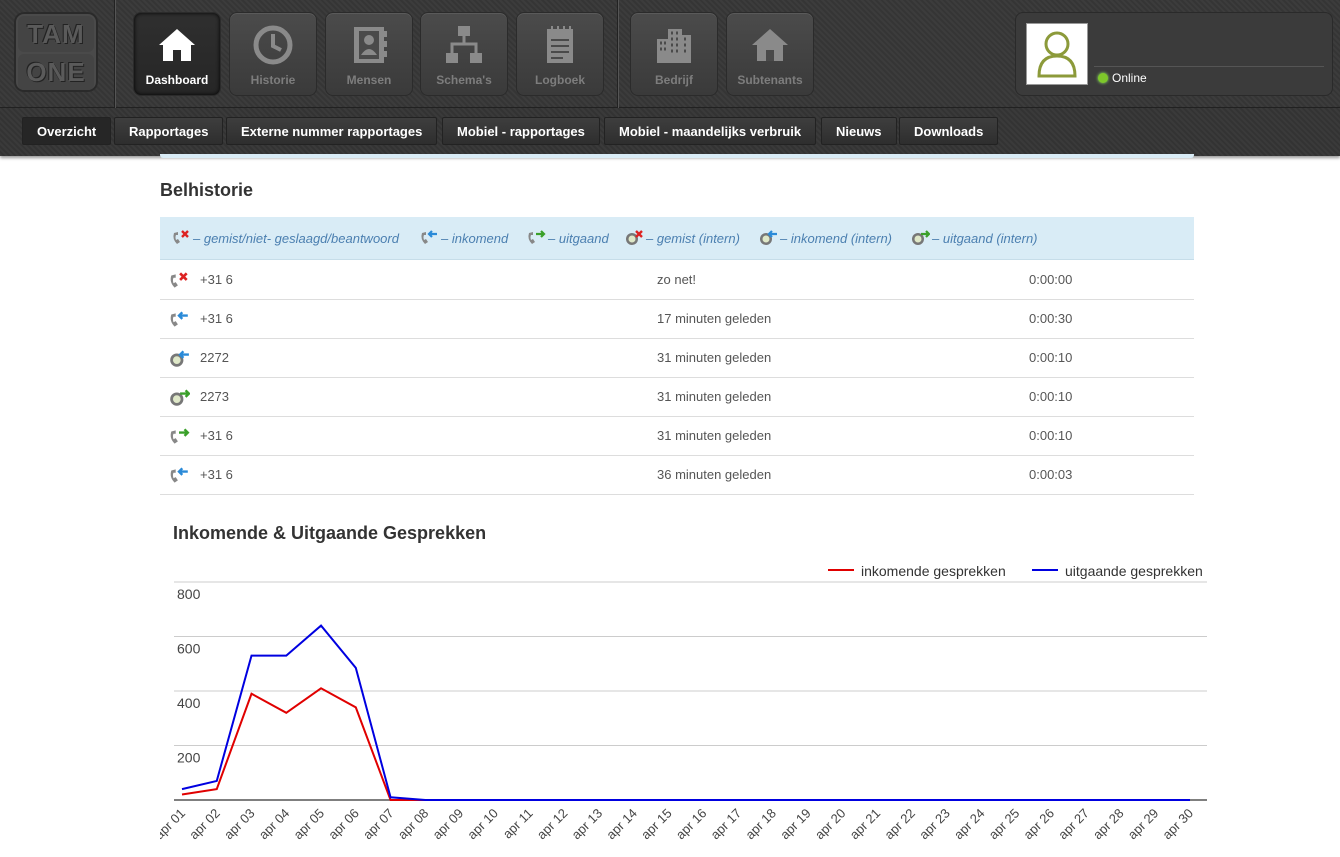 The height and width of the screenshot is (857, 1340). I want to click on call-time: 17 minuten geleden, so click(714, 318).